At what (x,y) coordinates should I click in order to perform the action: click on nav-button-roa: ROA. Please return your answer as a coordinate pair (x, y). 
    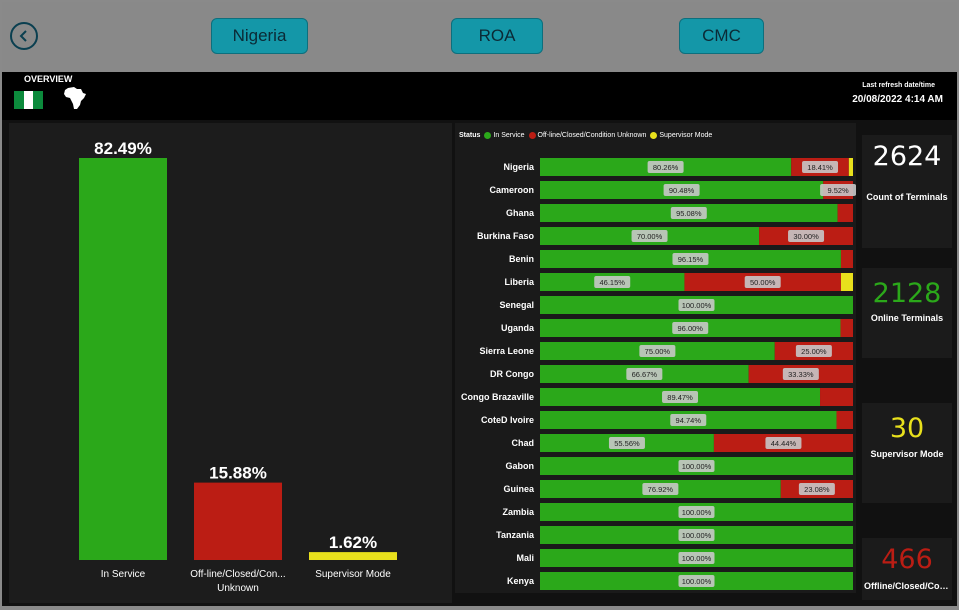
    Looking at the image, I should click on (497, 36).